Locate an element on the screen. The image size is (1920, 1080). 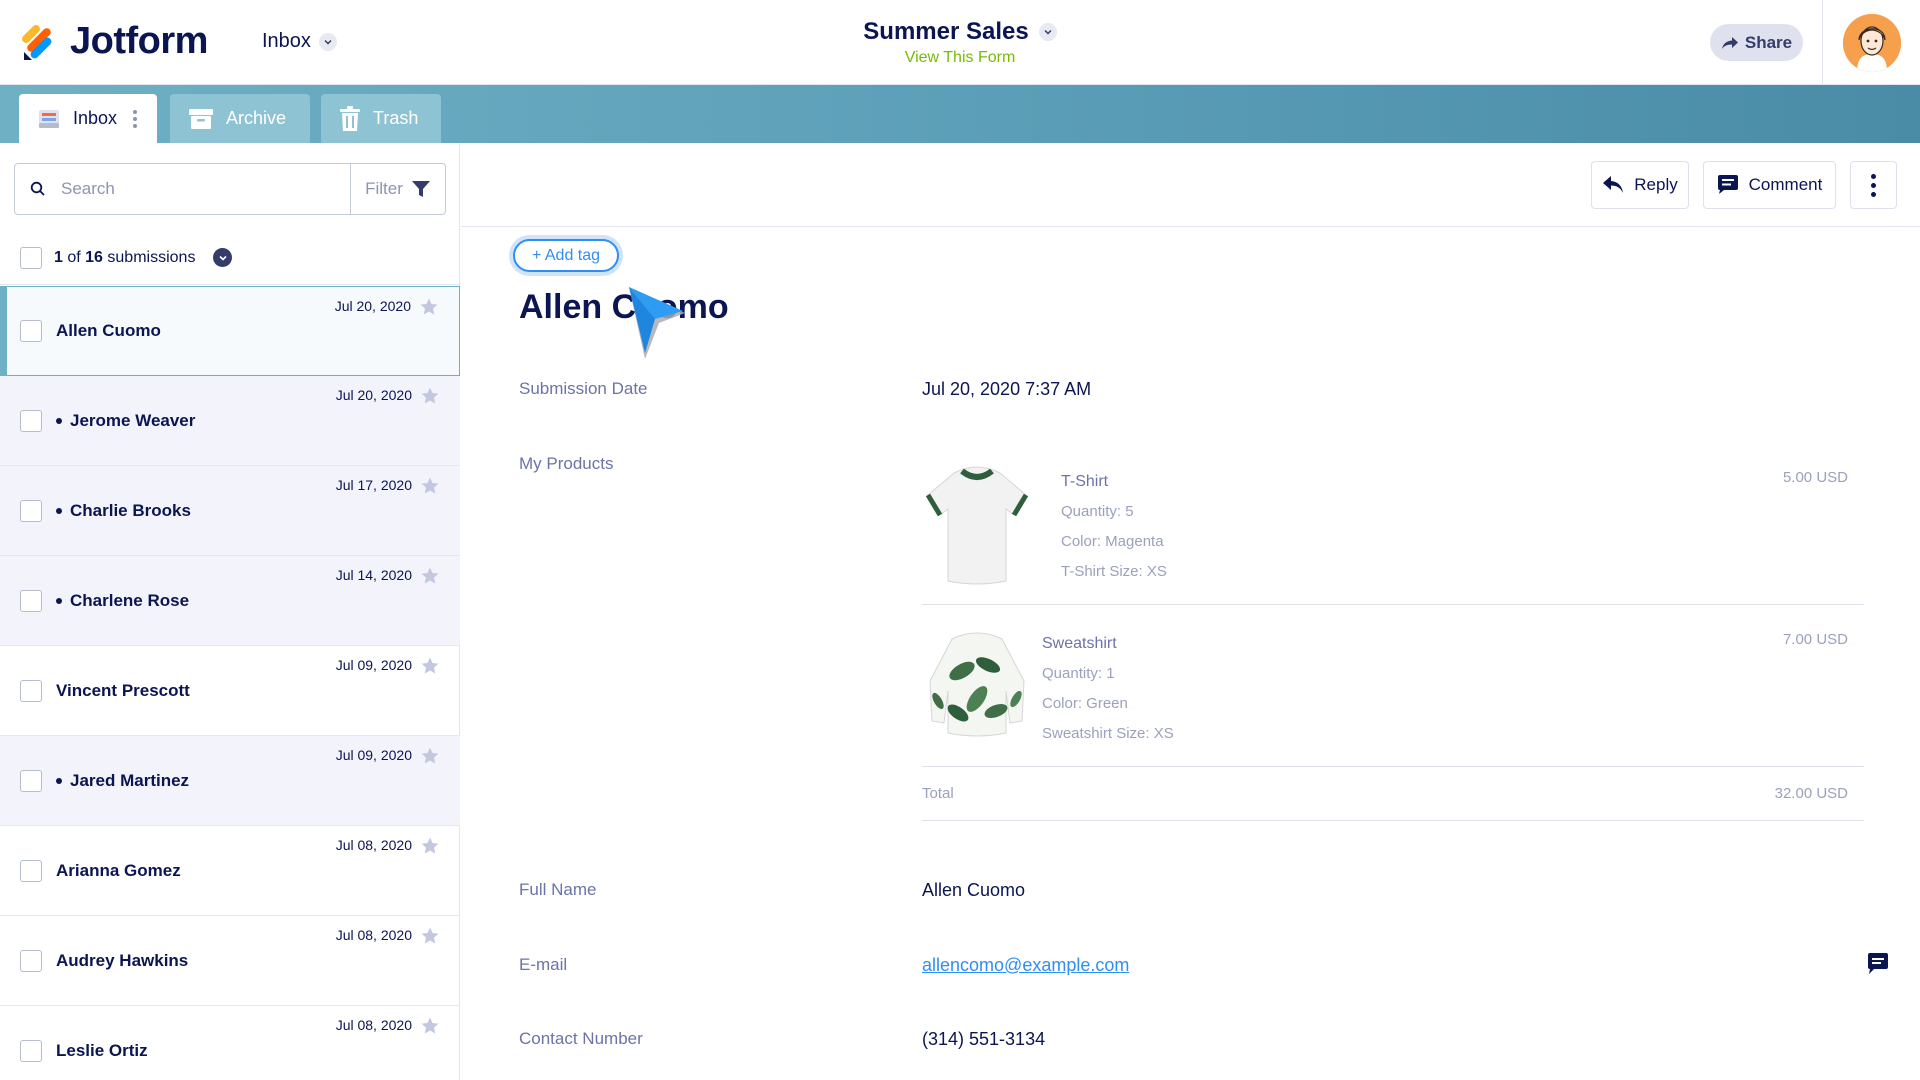
submission-date: Jul 17, 2020 is located at coordinates (373, 485).